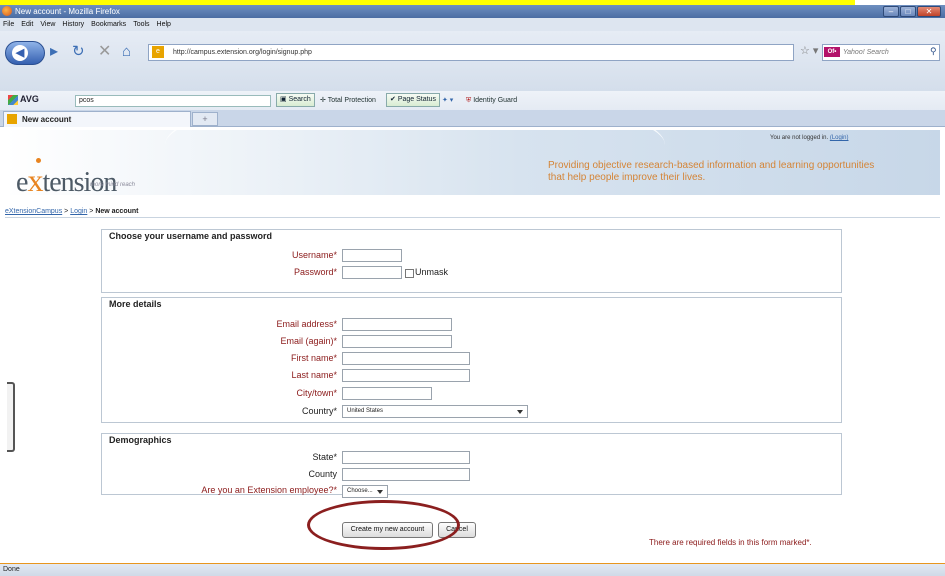 The image size is (945, 576). I want to click on state-field, so click(406, 457).